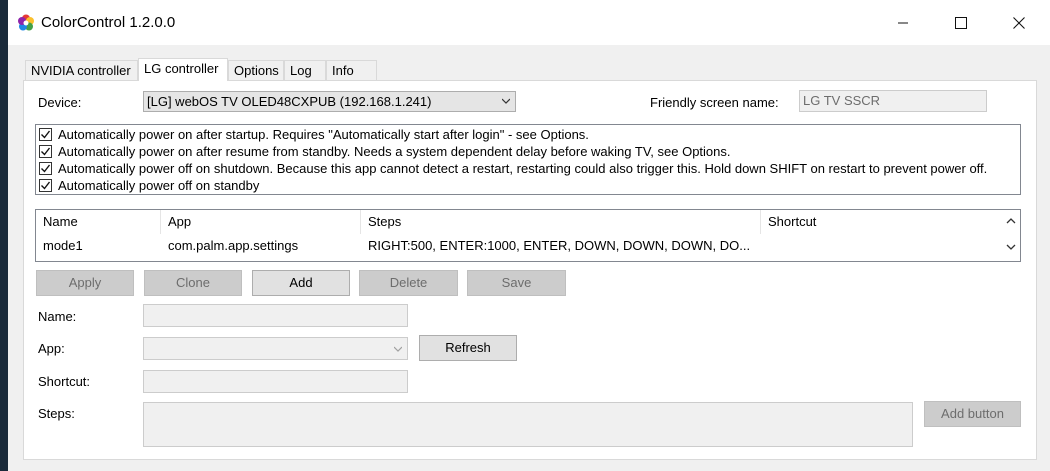  What do you see at coordinates (193, 283) in the screenshot?
I see `clone-button: Clone` at bounding box center [193, 283].